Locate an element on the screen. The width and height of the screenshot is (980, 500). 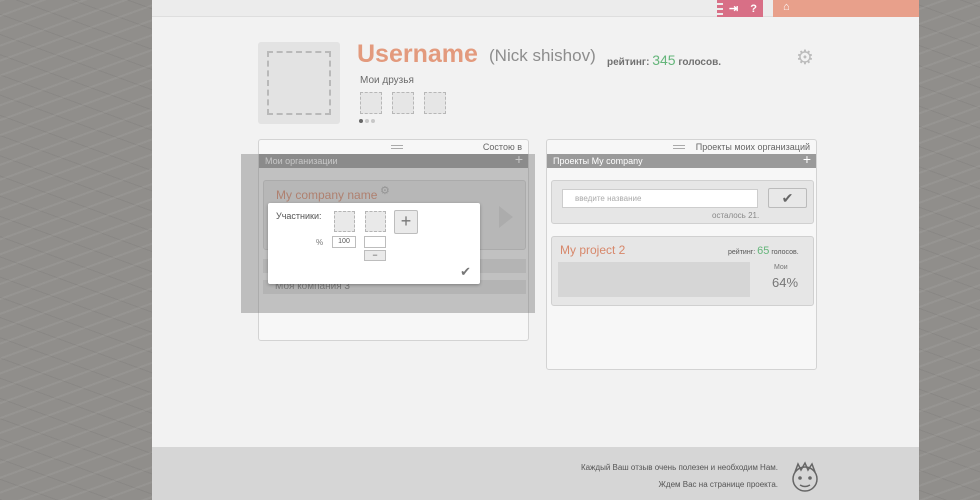
search-button: ✔ is located at coordinates (787, 198).